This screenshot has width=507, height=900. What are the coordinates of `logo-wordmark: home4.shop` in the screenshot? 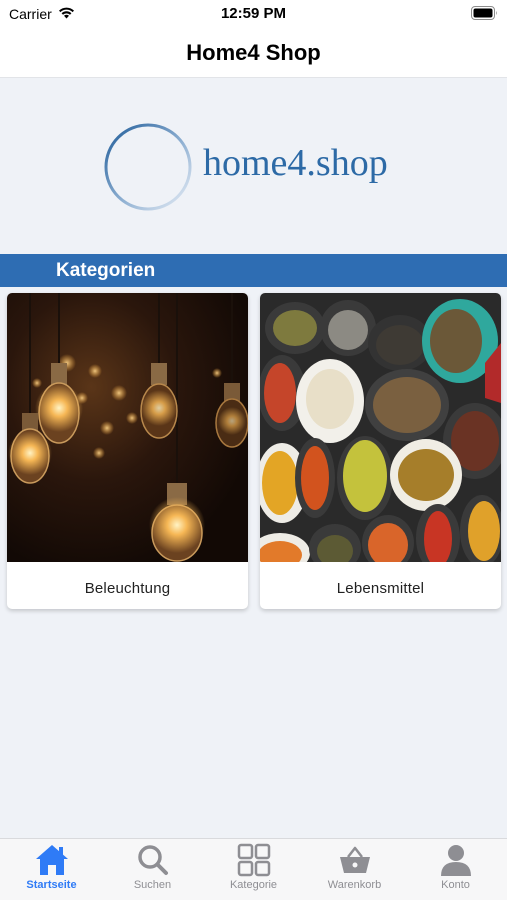 It's located at (295, 163).